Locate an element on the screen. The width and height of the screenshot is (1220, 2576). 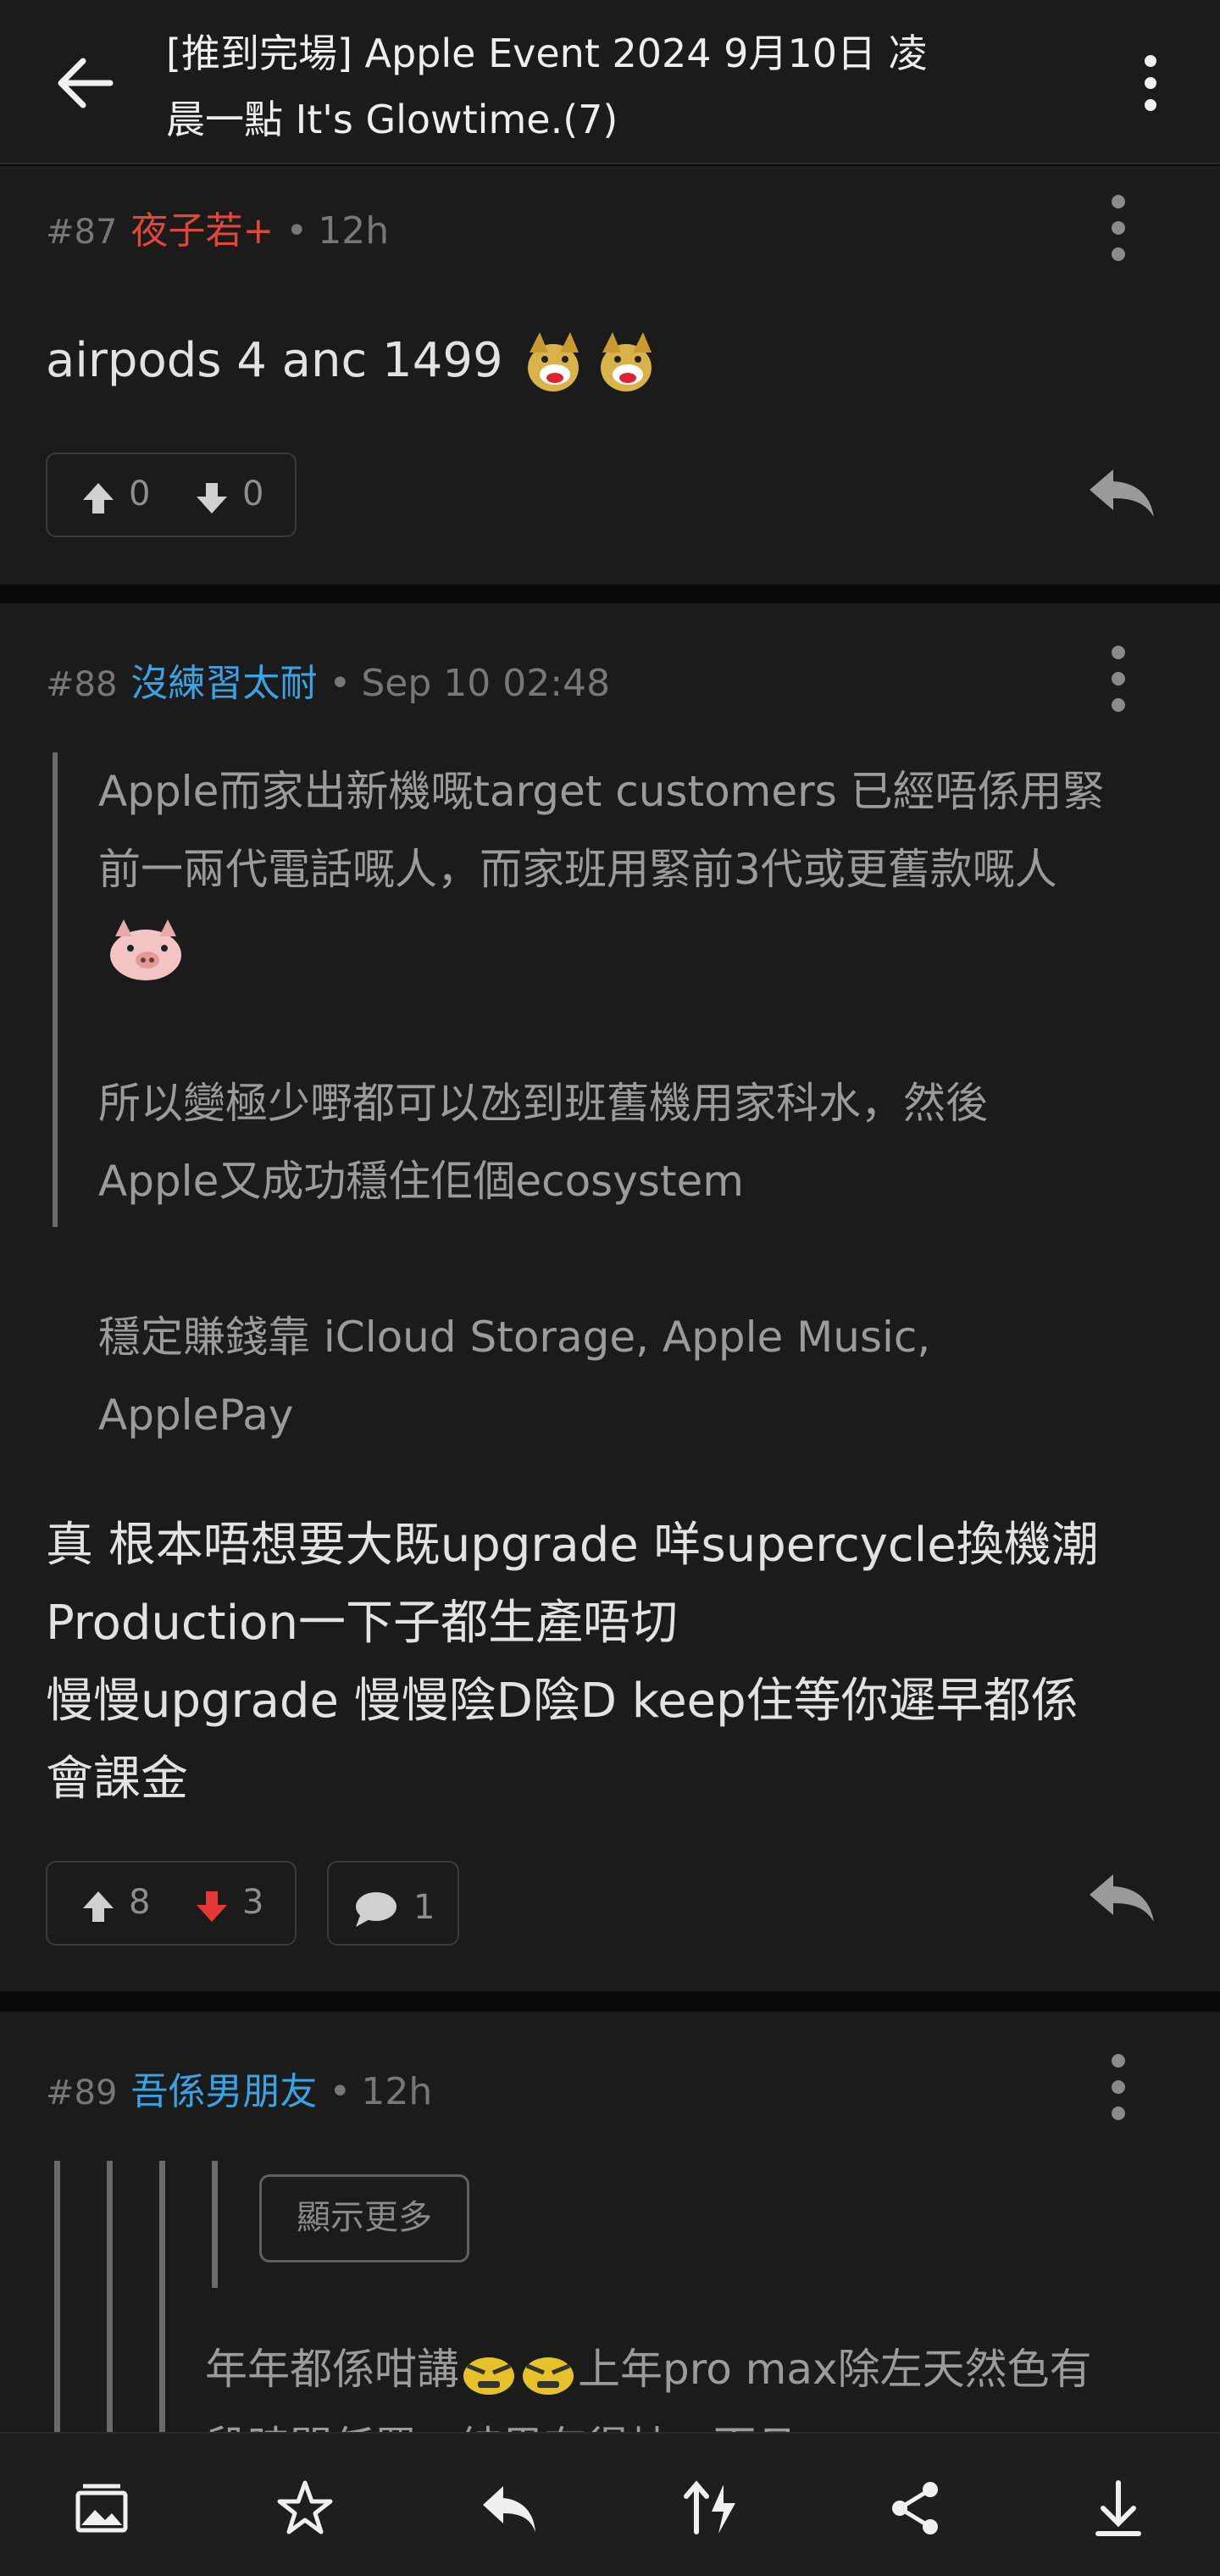
replies-button: 1 is located at coordinates (393, 1903).